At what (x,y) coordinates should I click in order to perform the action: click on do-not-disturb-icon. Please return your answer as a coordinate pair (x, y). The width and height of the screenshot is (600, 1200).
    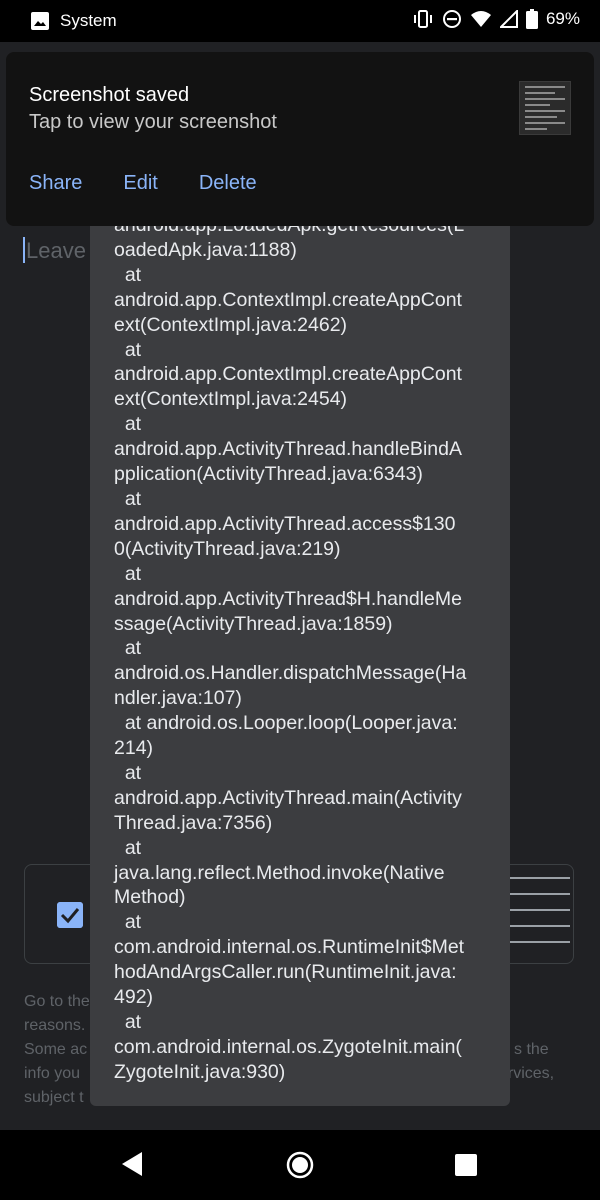
    Looking at the image, I should click on (451, 19).